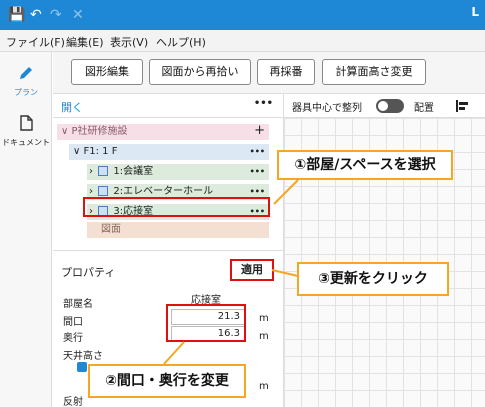 The width and height of the screenshot is (485, 407). What do you see at coordinates (26, 92) in the screenshot?
I see `nav-plan-label: プラン` at bounding box center [26, 92].